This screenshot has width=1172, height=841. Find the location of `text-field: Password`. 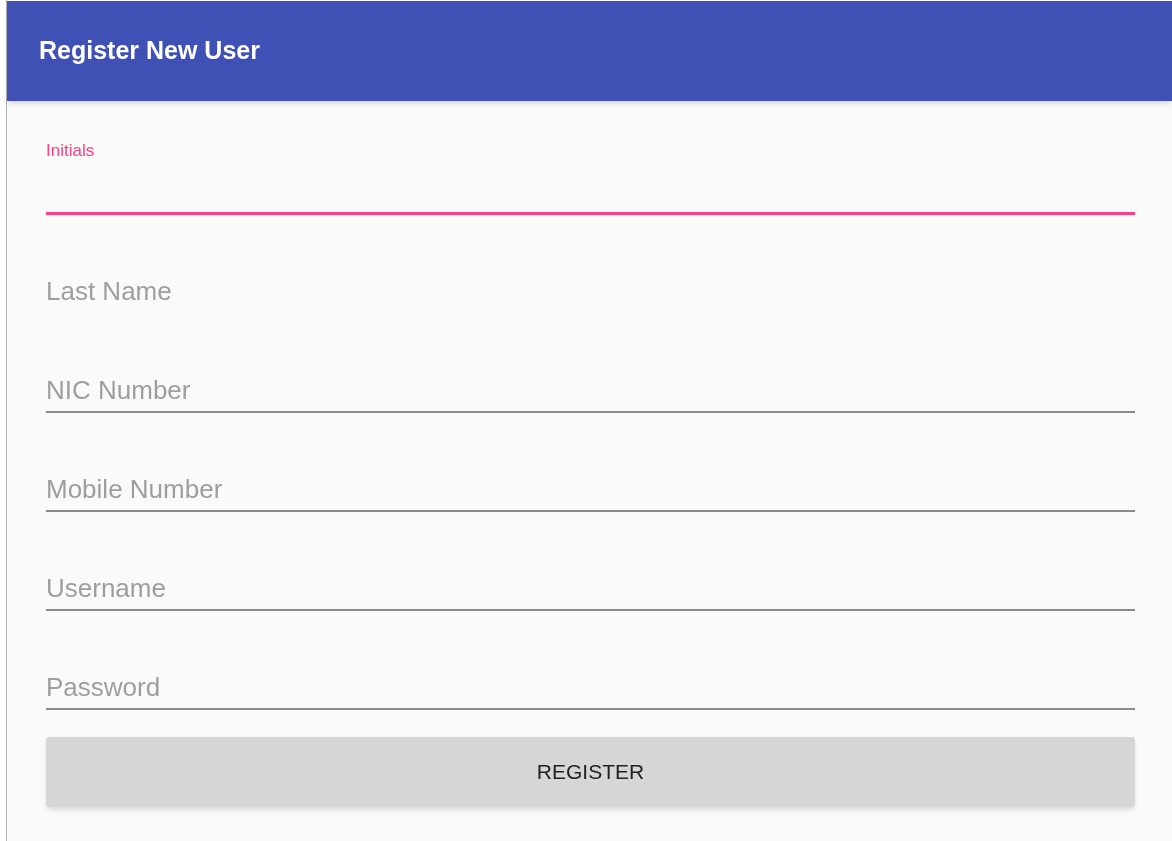

text-field: Password is located at coordinates (590, 688).